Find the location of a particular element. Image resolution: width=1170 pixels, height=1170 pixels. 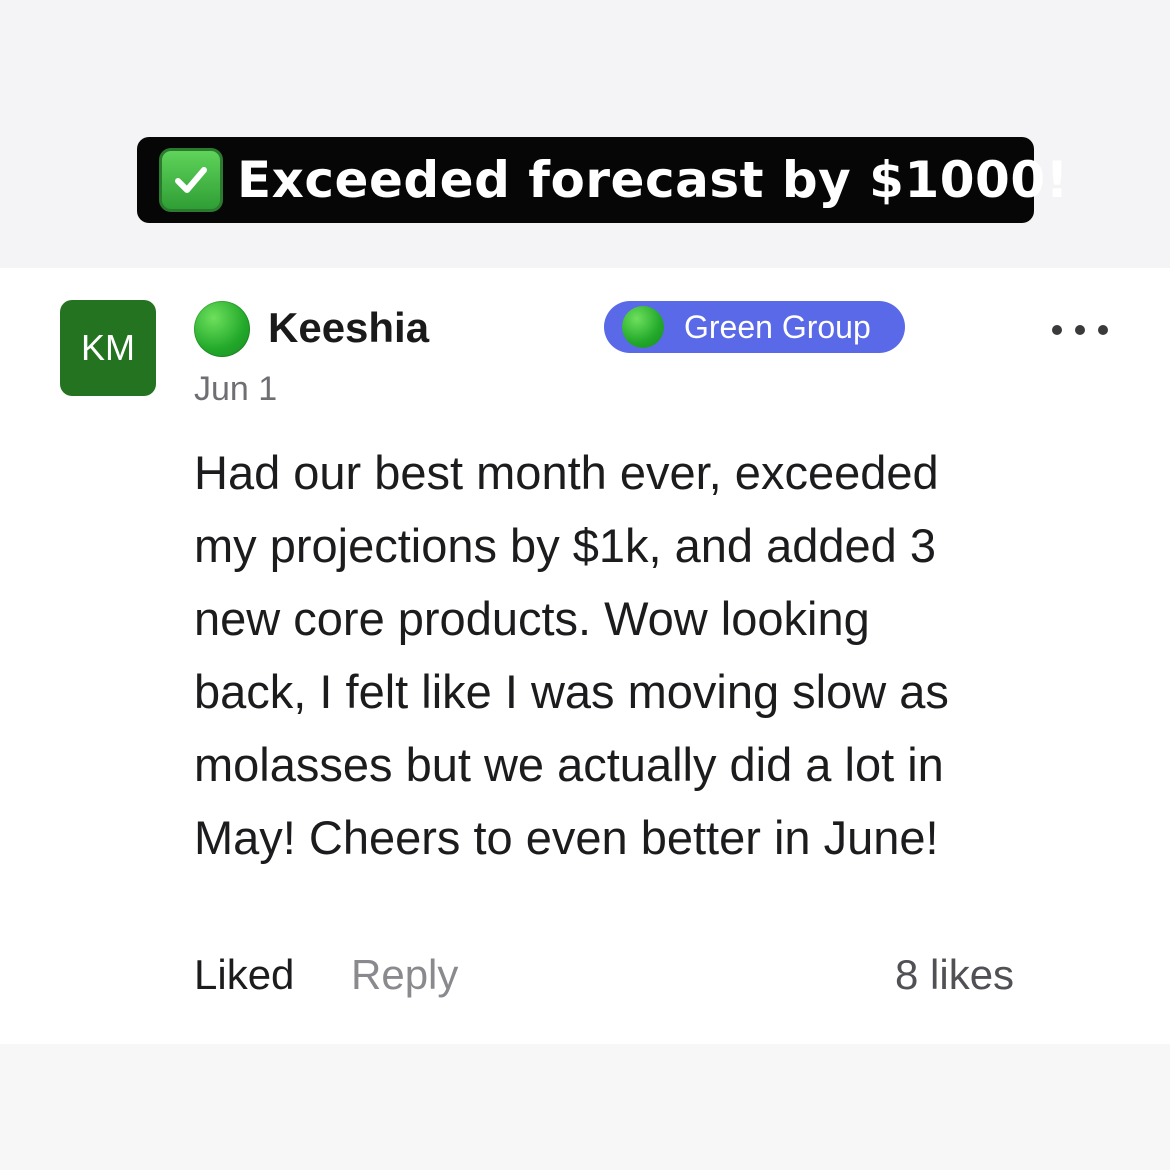

post-body-line: Had our best month ever, exceeded is located at coordinates (566, 472).